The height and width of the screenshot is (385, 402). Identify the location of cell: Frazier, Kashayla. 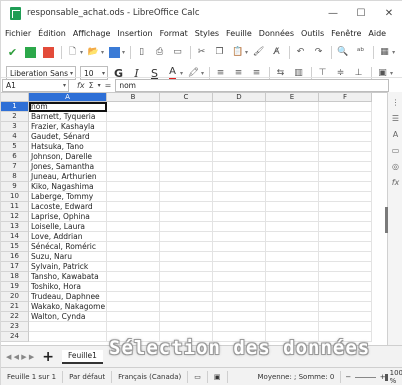
(68, 127).